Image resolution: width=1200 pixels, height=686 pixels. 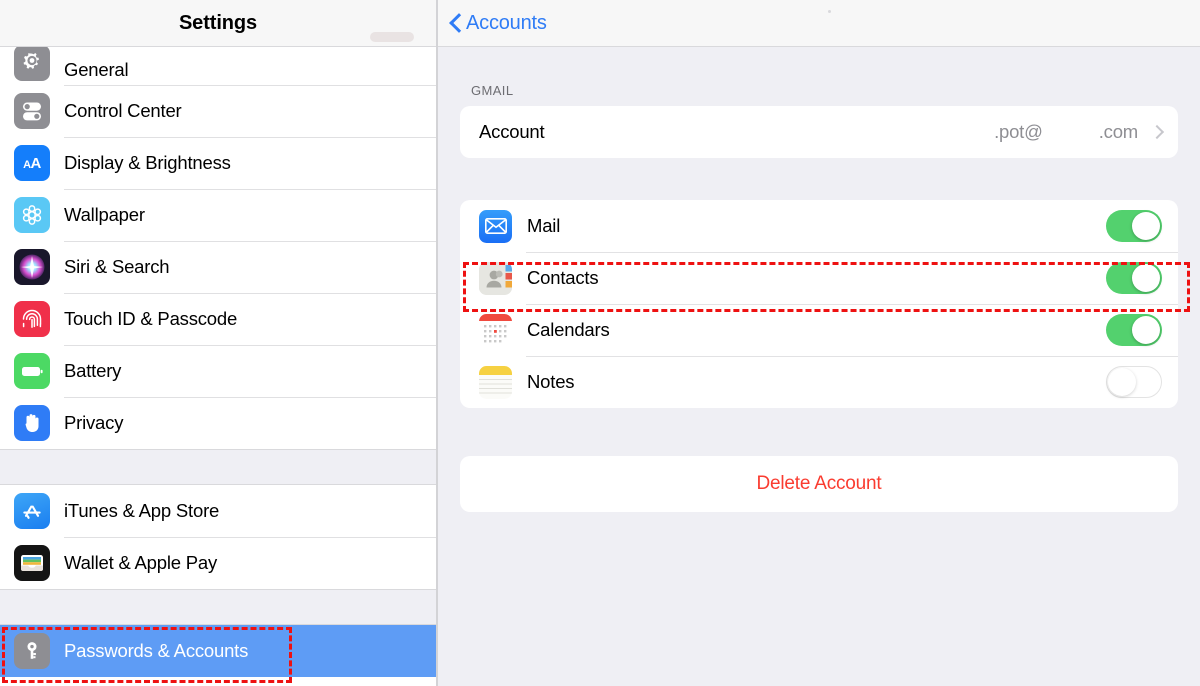 I want to click on account-card: Account .pot@ .com, so click(x=819, y=132).